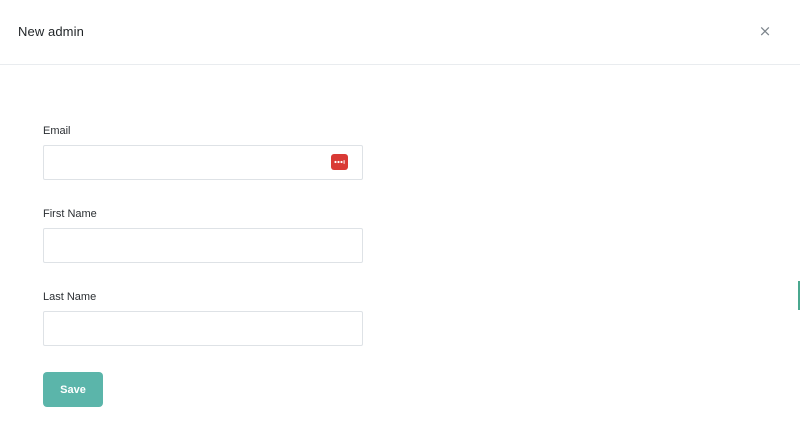  I want to click on modal-title: New admin, so click(51, 31).